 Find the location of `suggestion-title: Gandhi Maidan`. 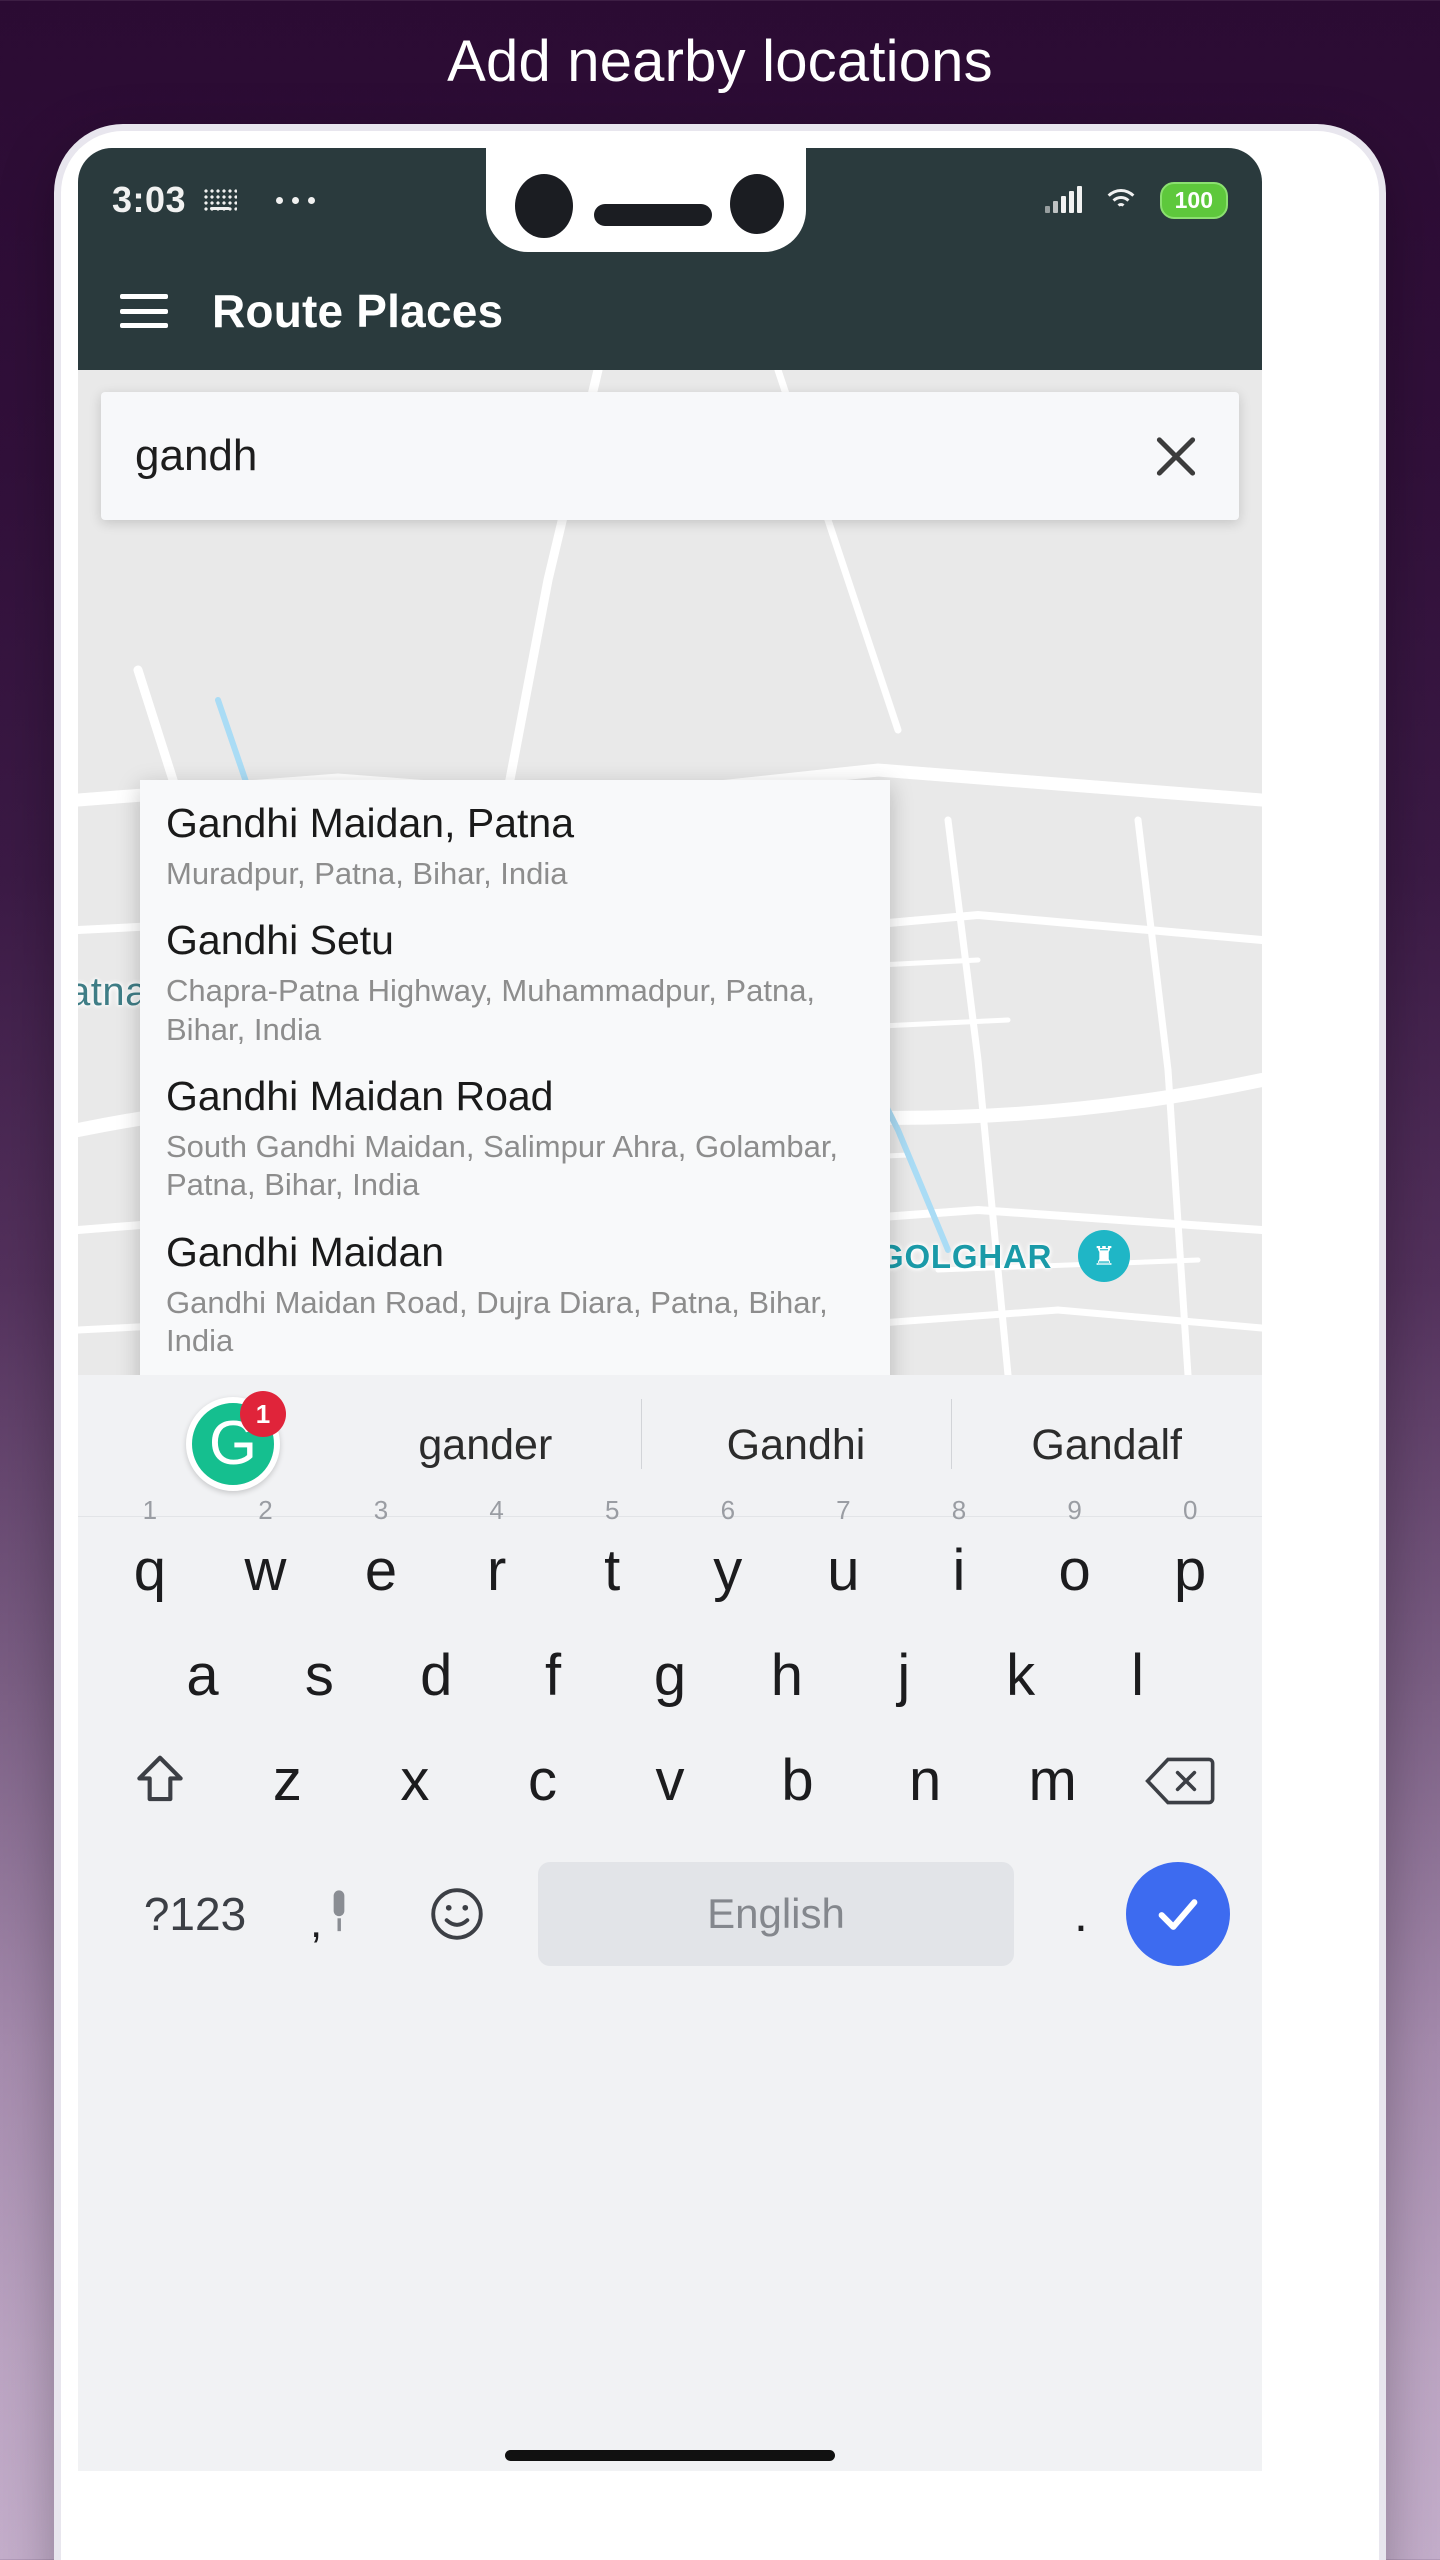

suggestion-title: Gandhi Maidan is located at coordinates (305, 1251).